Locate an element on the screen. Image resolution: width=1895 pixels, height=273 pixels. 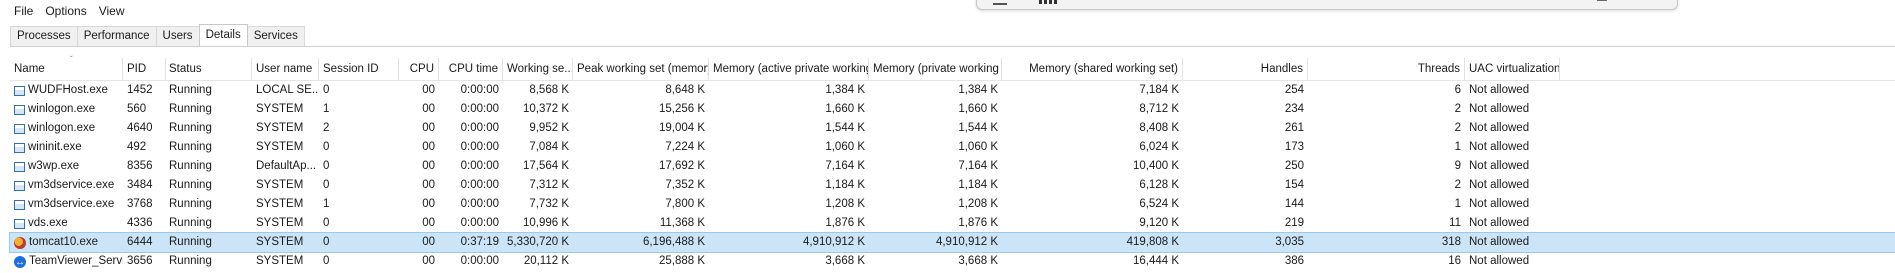
cell-memory-shared-working: 7,184 K is located at coordinates (1159, 90).